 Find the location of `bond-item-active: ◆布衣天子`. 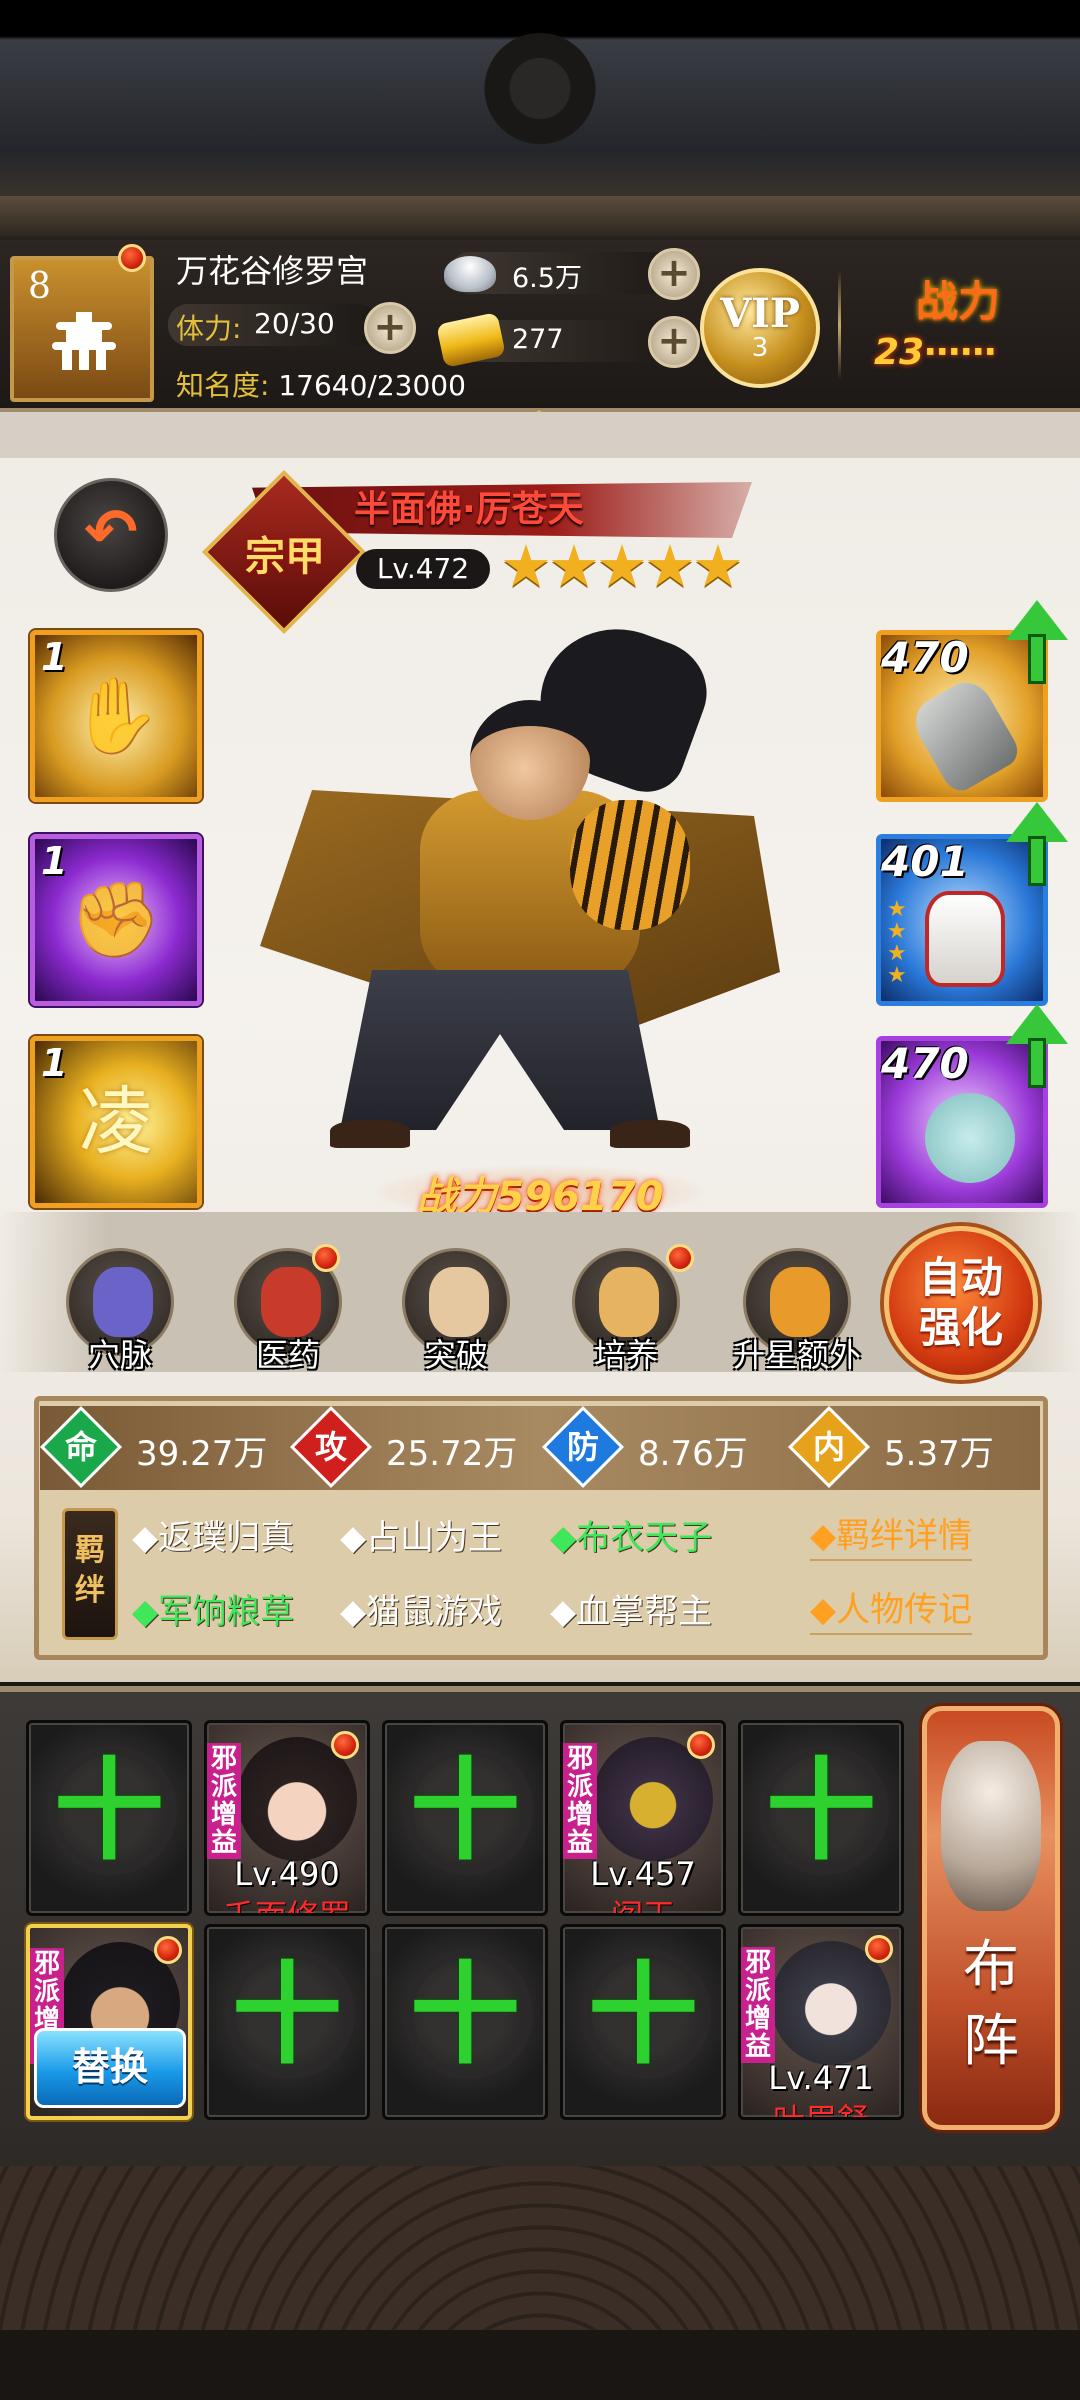

bond-item-active: ◆布衣天子 is located at coordinates (631, 1538).